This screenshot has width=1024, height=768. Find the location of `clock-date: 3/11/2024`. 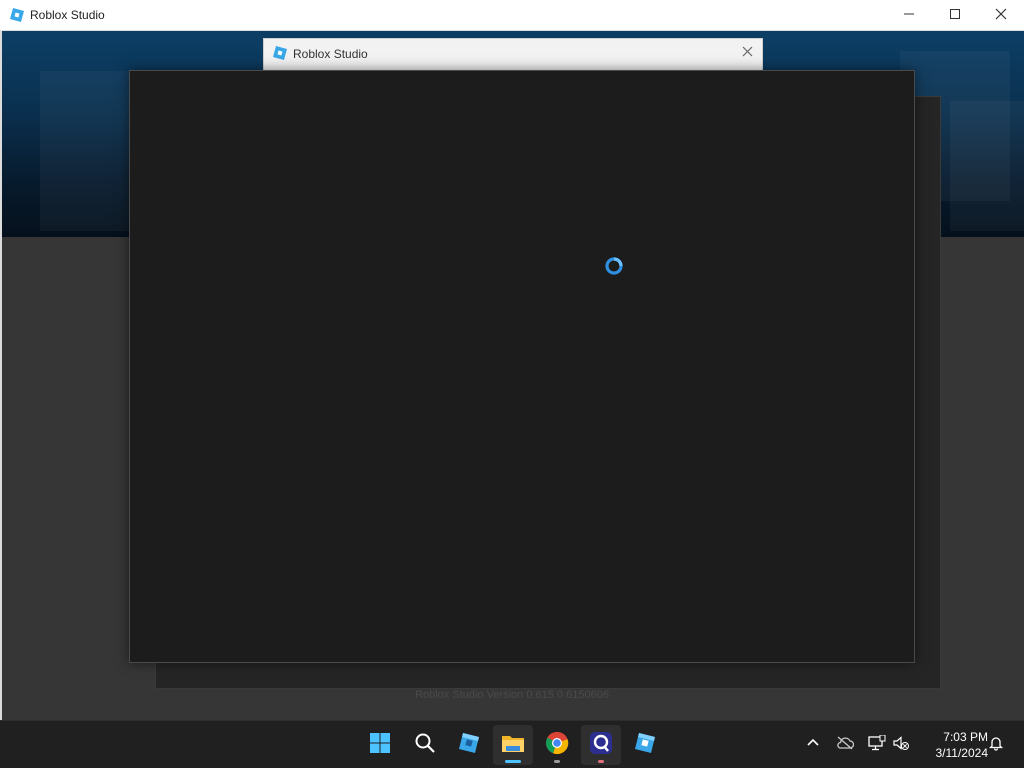

clock-date: 3/11/2024 is located at coordinates (962, 753).